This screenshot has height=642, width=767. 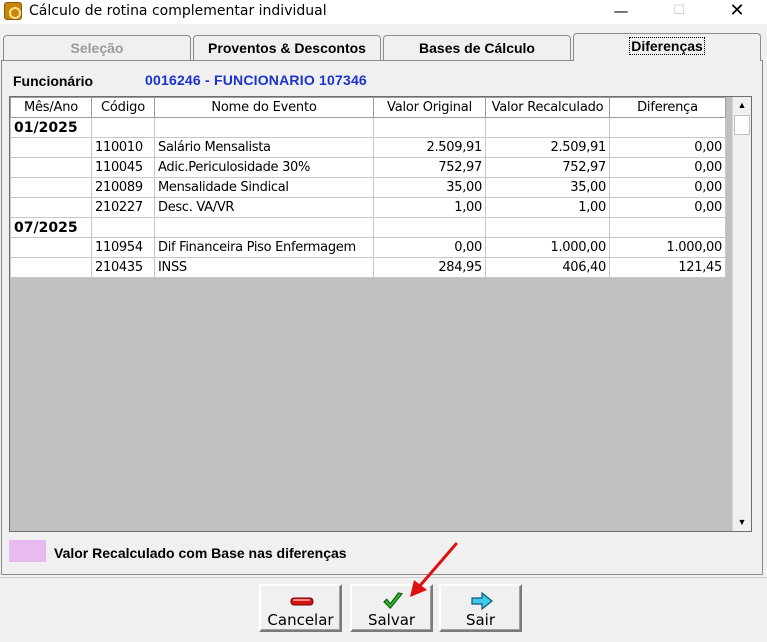 I want to click on separator, so click(x=383, y=577).